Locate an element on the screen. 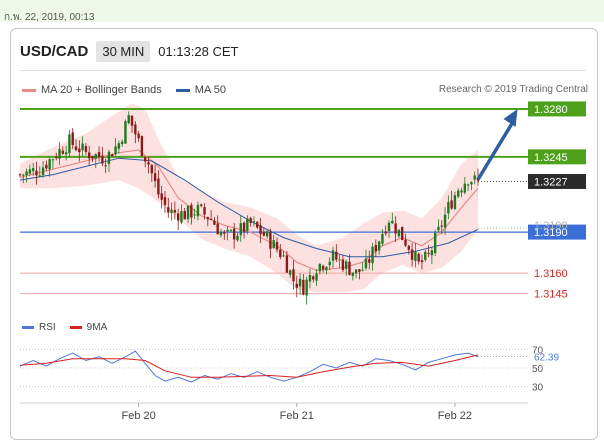  rsi-line is located at coordinates (249, 366).